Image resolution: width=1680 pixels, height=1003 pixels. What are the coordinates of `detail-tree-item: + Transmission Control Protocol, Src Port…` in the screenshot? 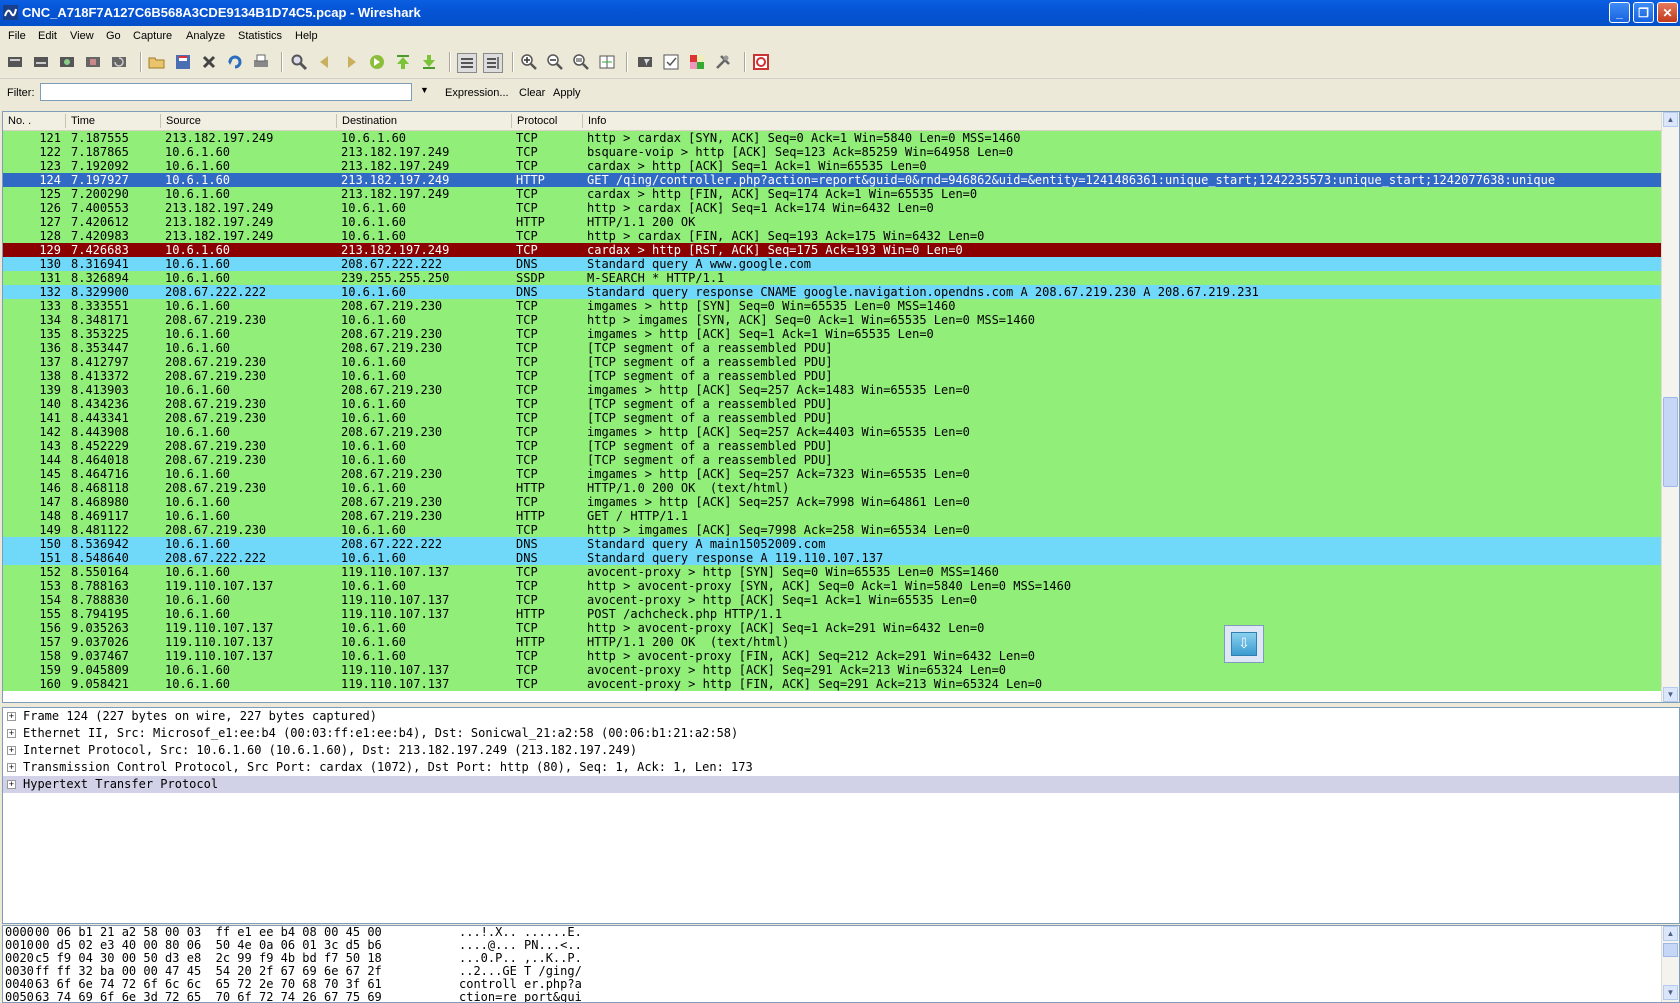 It's located at (841, 767).